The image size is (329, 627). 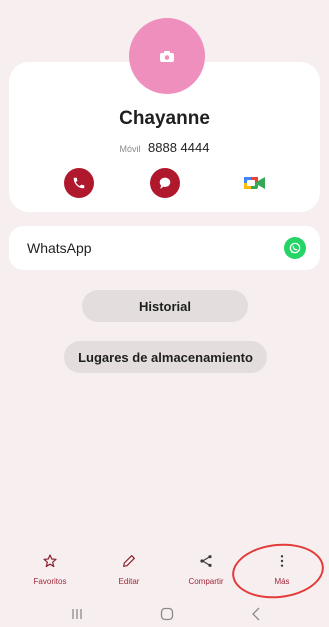 What do you see at coordinates (165, 357) in the screenshot?
I see `storage-locations-button: Lugares de almacenamiento` at bounding box center [165, 357].